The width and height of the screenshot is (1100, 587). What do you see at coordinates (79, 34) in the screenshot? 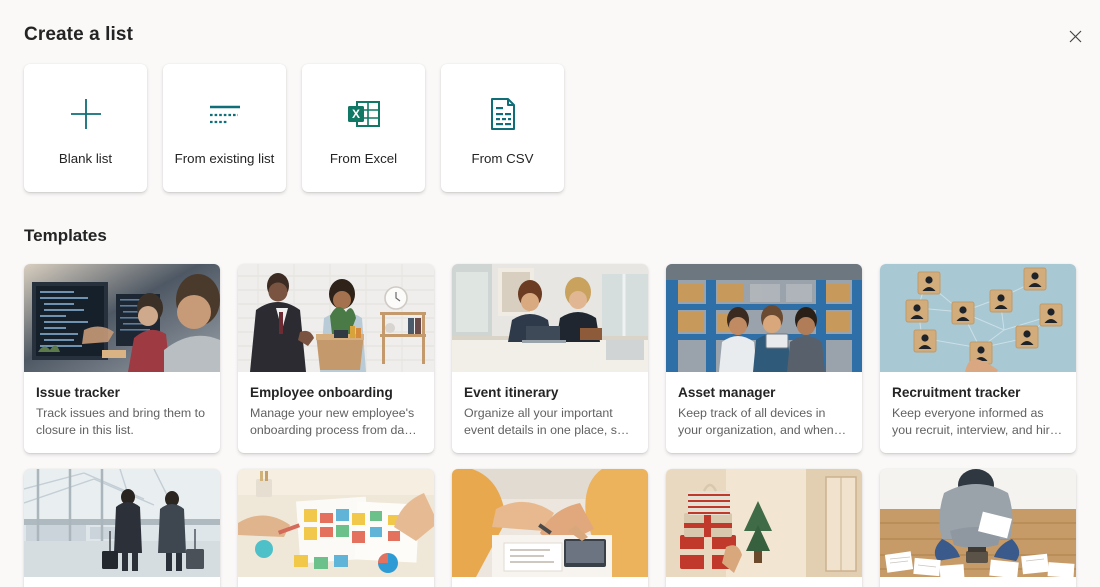
I see `dialog-title: Create a list` at bounding box center [79, 34].